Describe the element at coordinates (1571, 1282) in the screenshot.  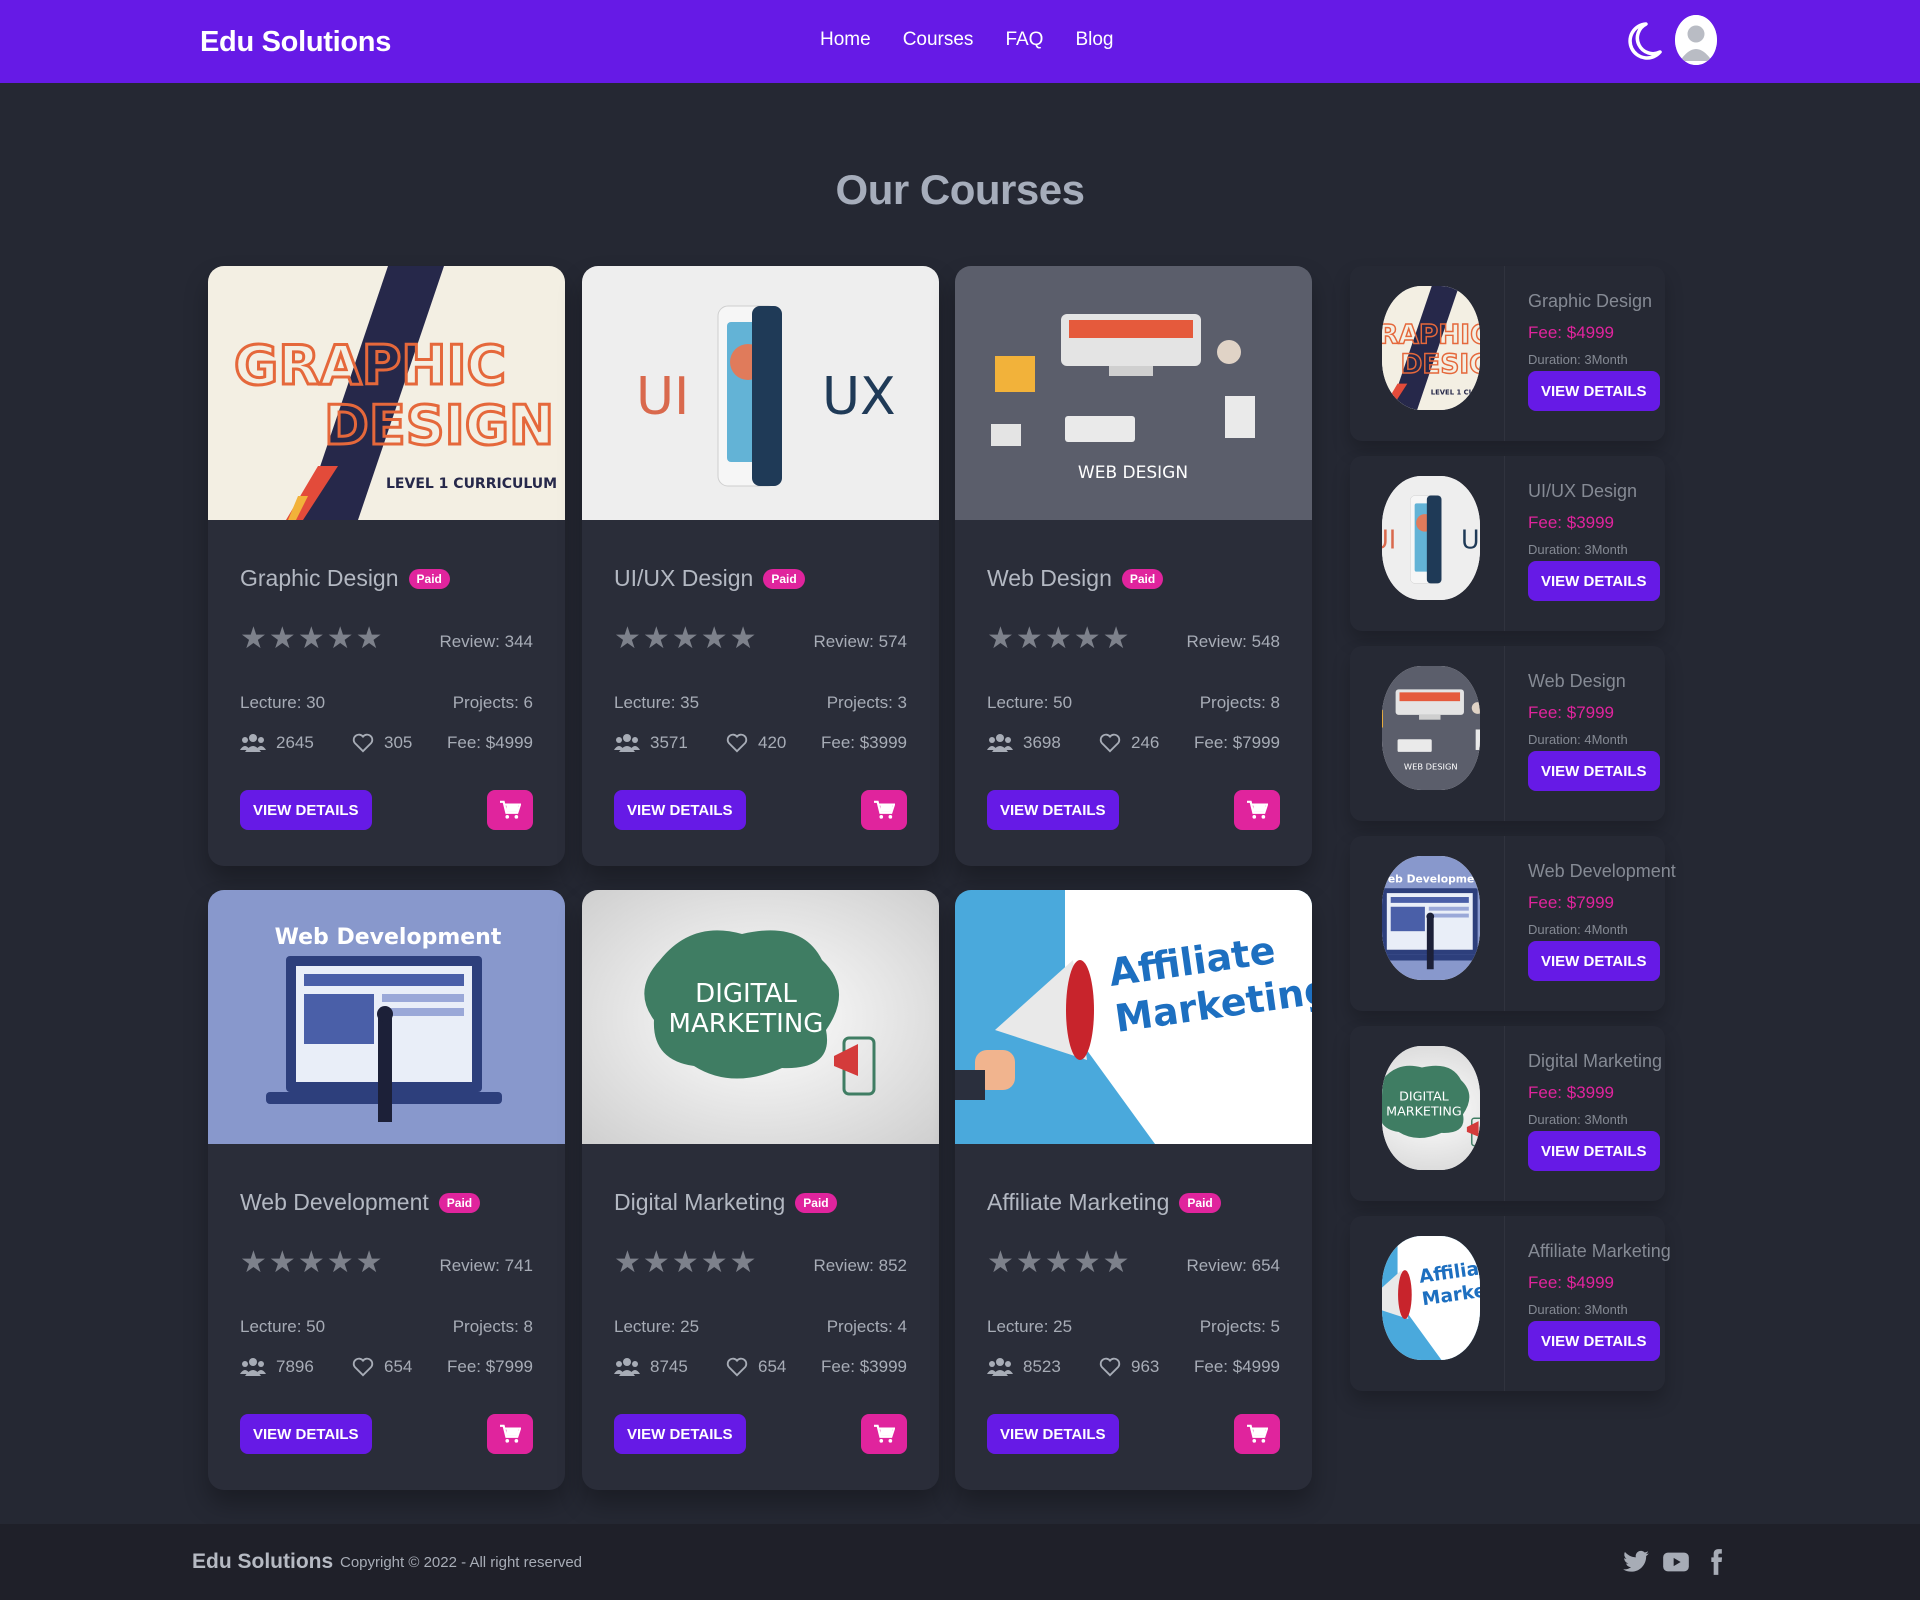
I see `sidebar-course-fee: Fee: $4999` at that location.